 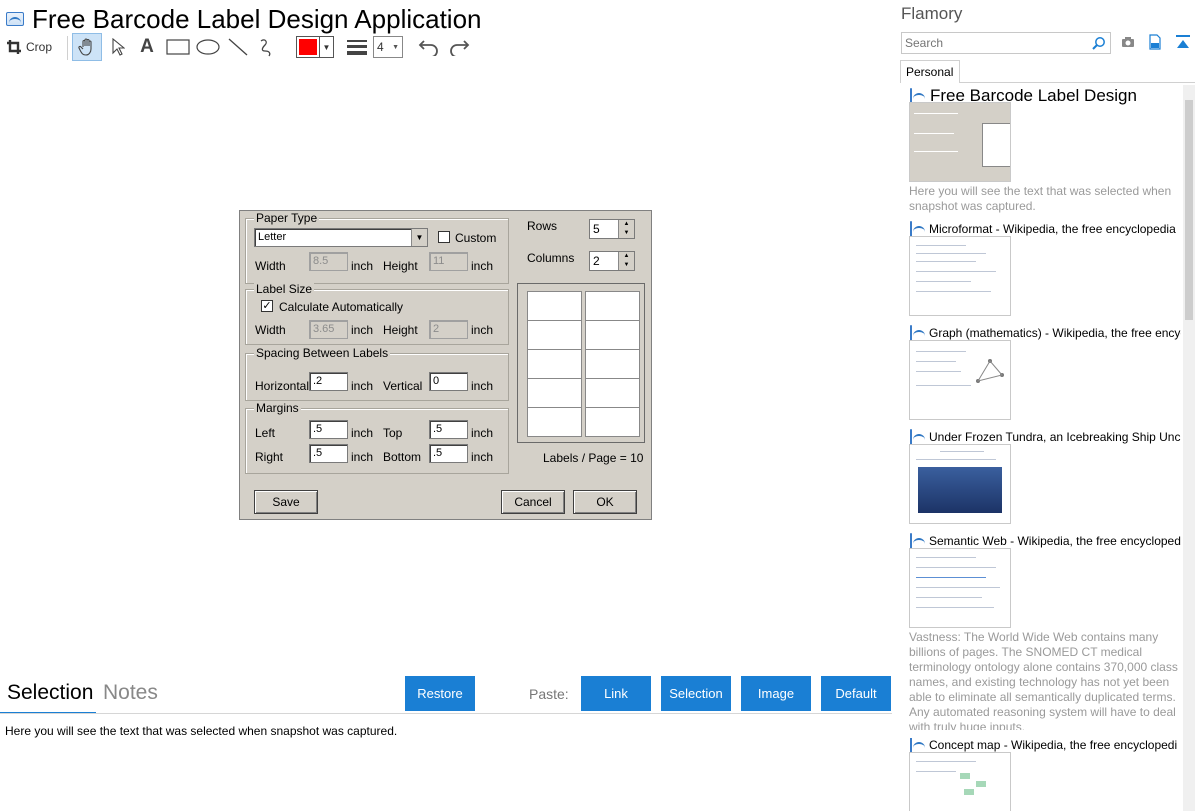 I want to click on rectangle-icon, so click(x=178, y=47).